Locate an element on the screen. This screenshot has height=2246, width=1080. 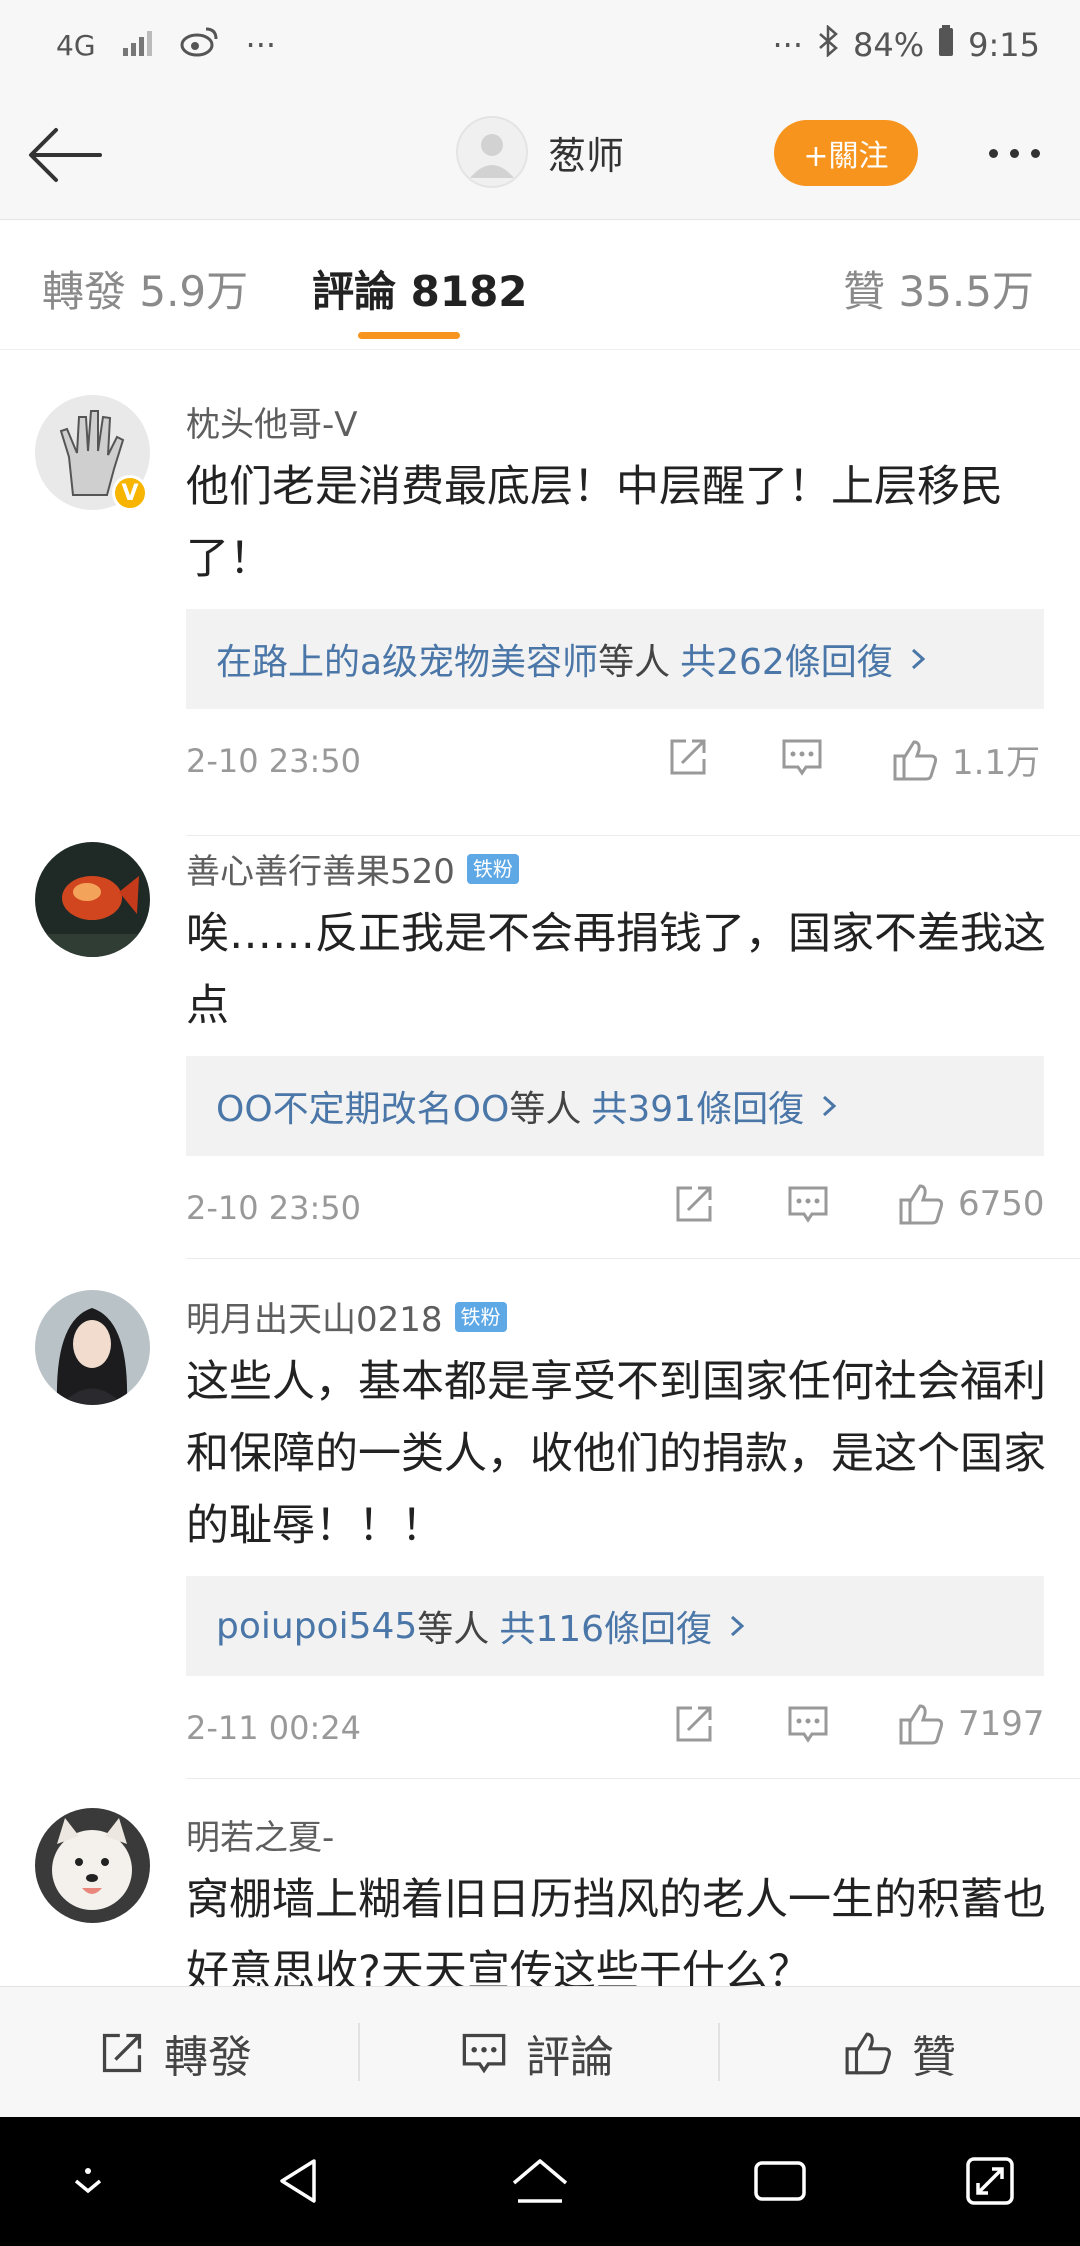
username-text: 善心善行善果520 is located at coordinates (320, 872).